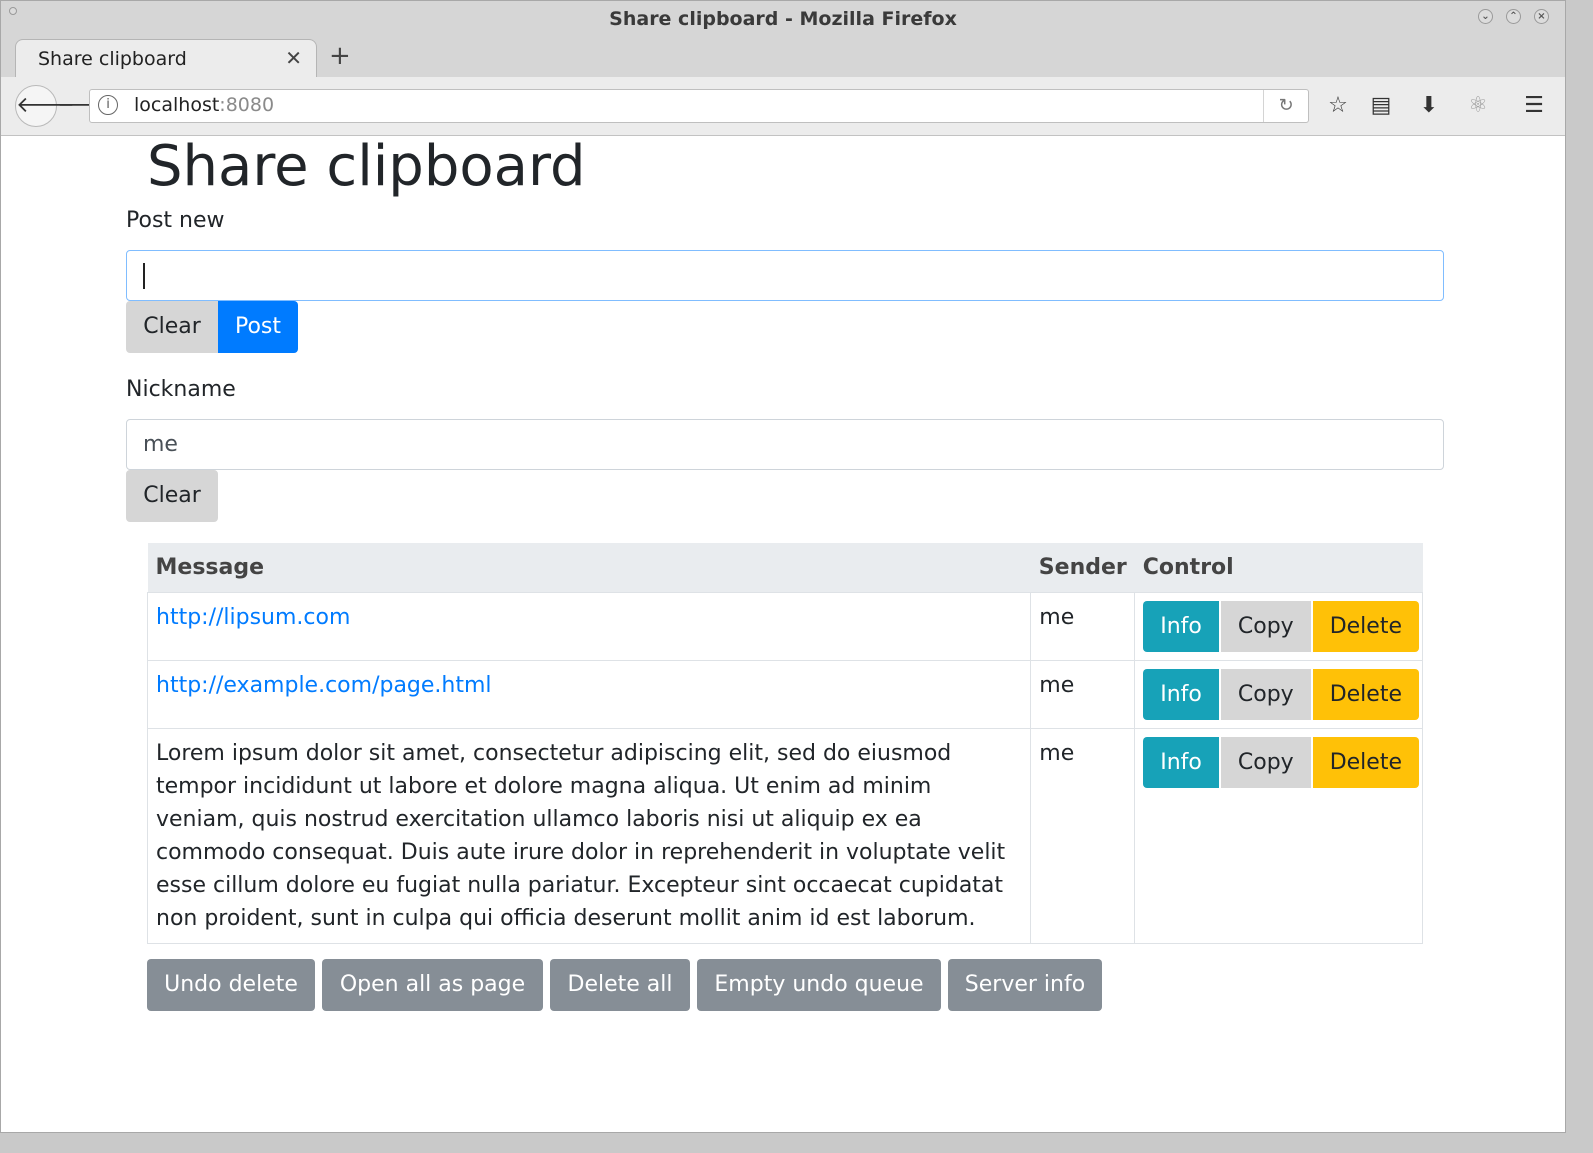 This screenshot has height=1153, width=1593. Describe the element at coordinates (1381, 106) in the screenshot. I see `reader-list-icon: ▤` at that location.